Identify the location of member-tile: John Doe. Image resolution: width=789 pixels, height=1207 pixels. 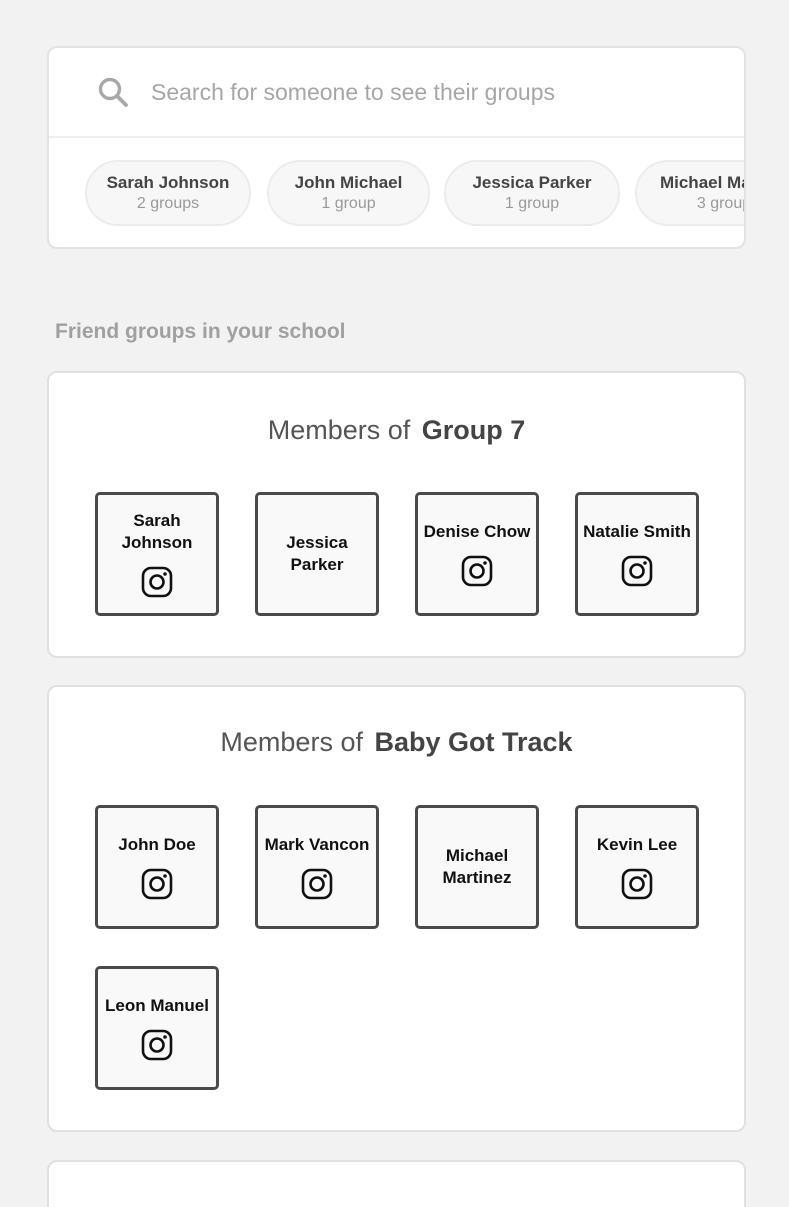
(157, 867).